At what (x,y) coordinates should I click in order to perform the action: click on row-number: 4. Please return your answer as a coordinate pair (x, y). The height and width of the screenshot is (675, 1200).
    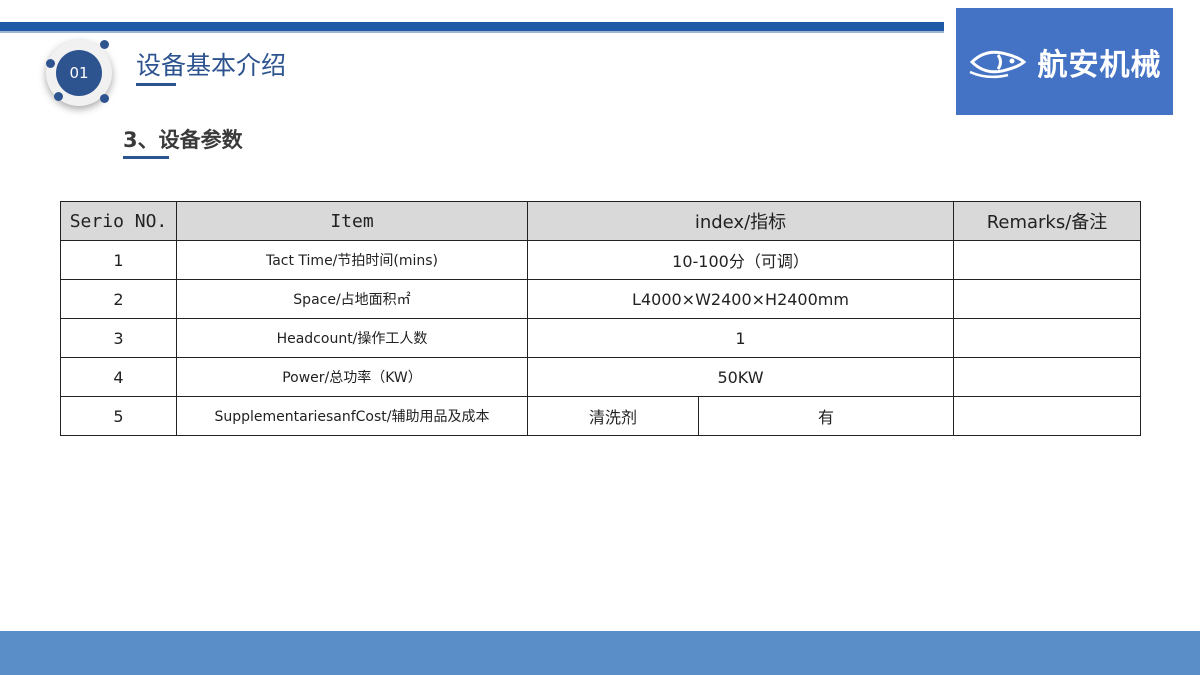
    Looking at the image, I should click on (118, 377).